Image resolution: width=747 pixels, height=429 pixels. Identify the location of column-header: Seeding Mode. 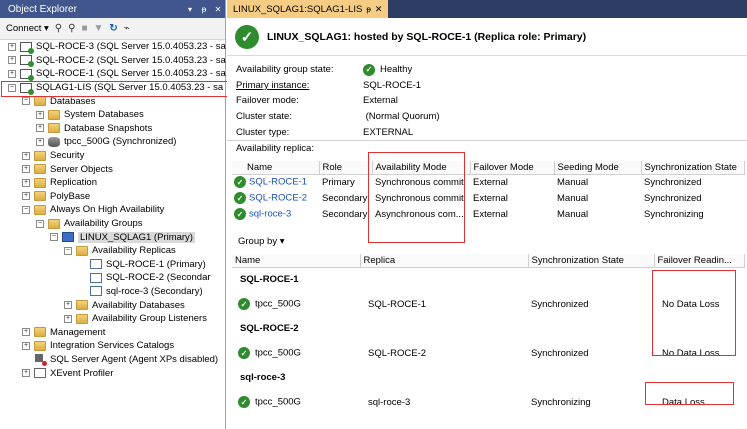
(598, 168).